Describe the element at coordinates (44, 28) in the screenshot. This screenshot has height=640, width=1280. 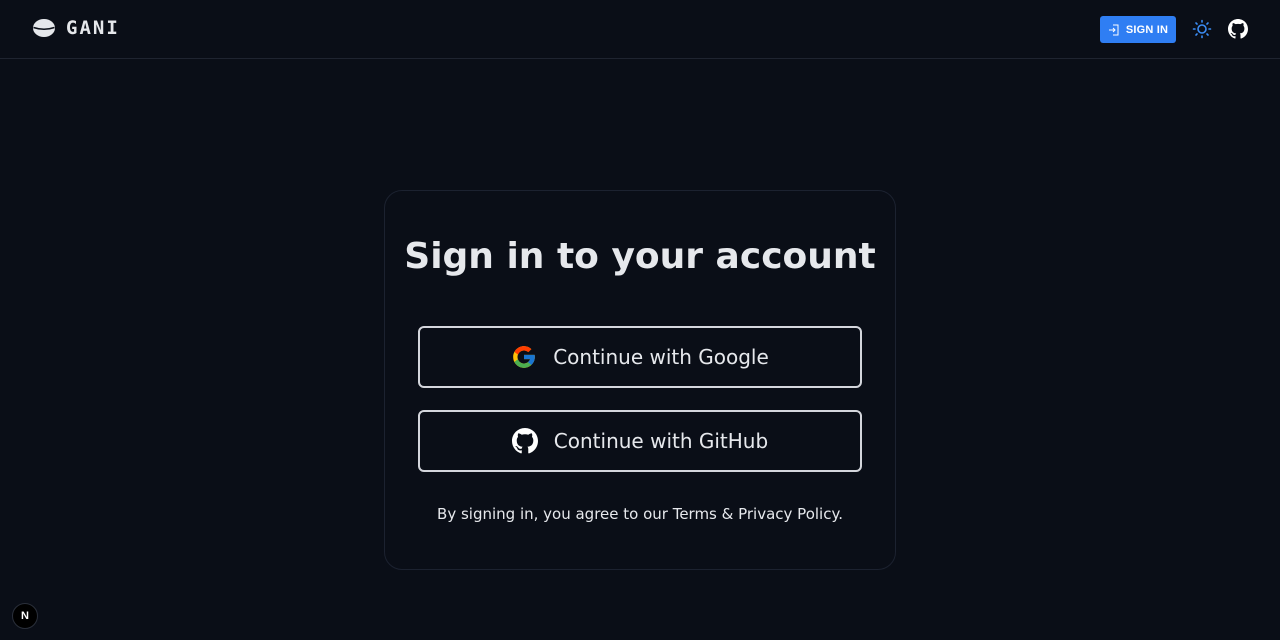
I see `planet-icon` at that location.